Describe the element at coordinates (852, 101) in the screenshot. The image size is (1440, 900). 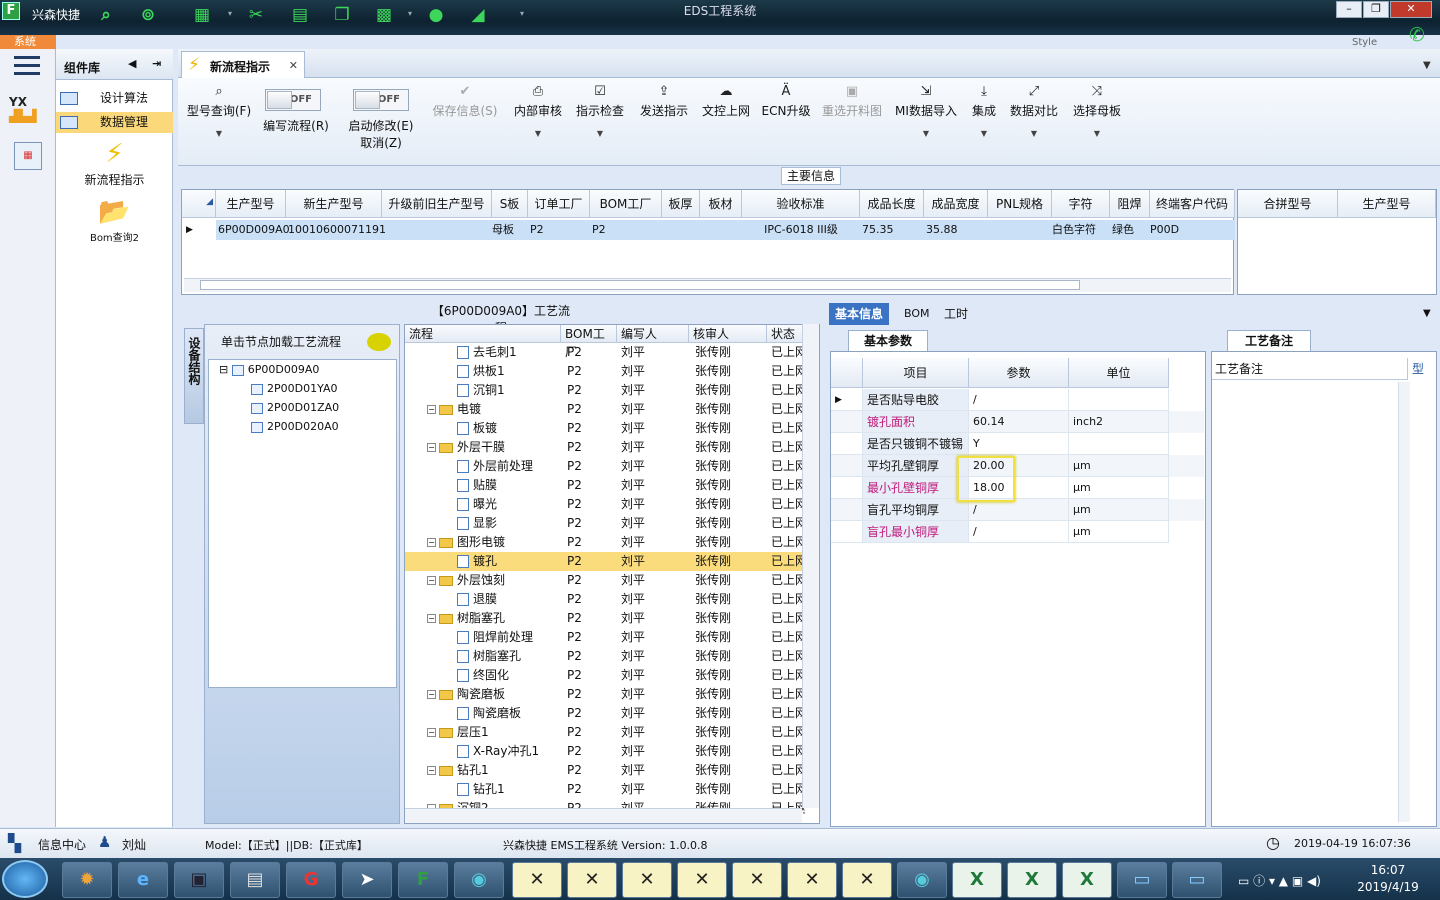
I see `reselect-cutting-button: ▣ 重选开料图` at that location.